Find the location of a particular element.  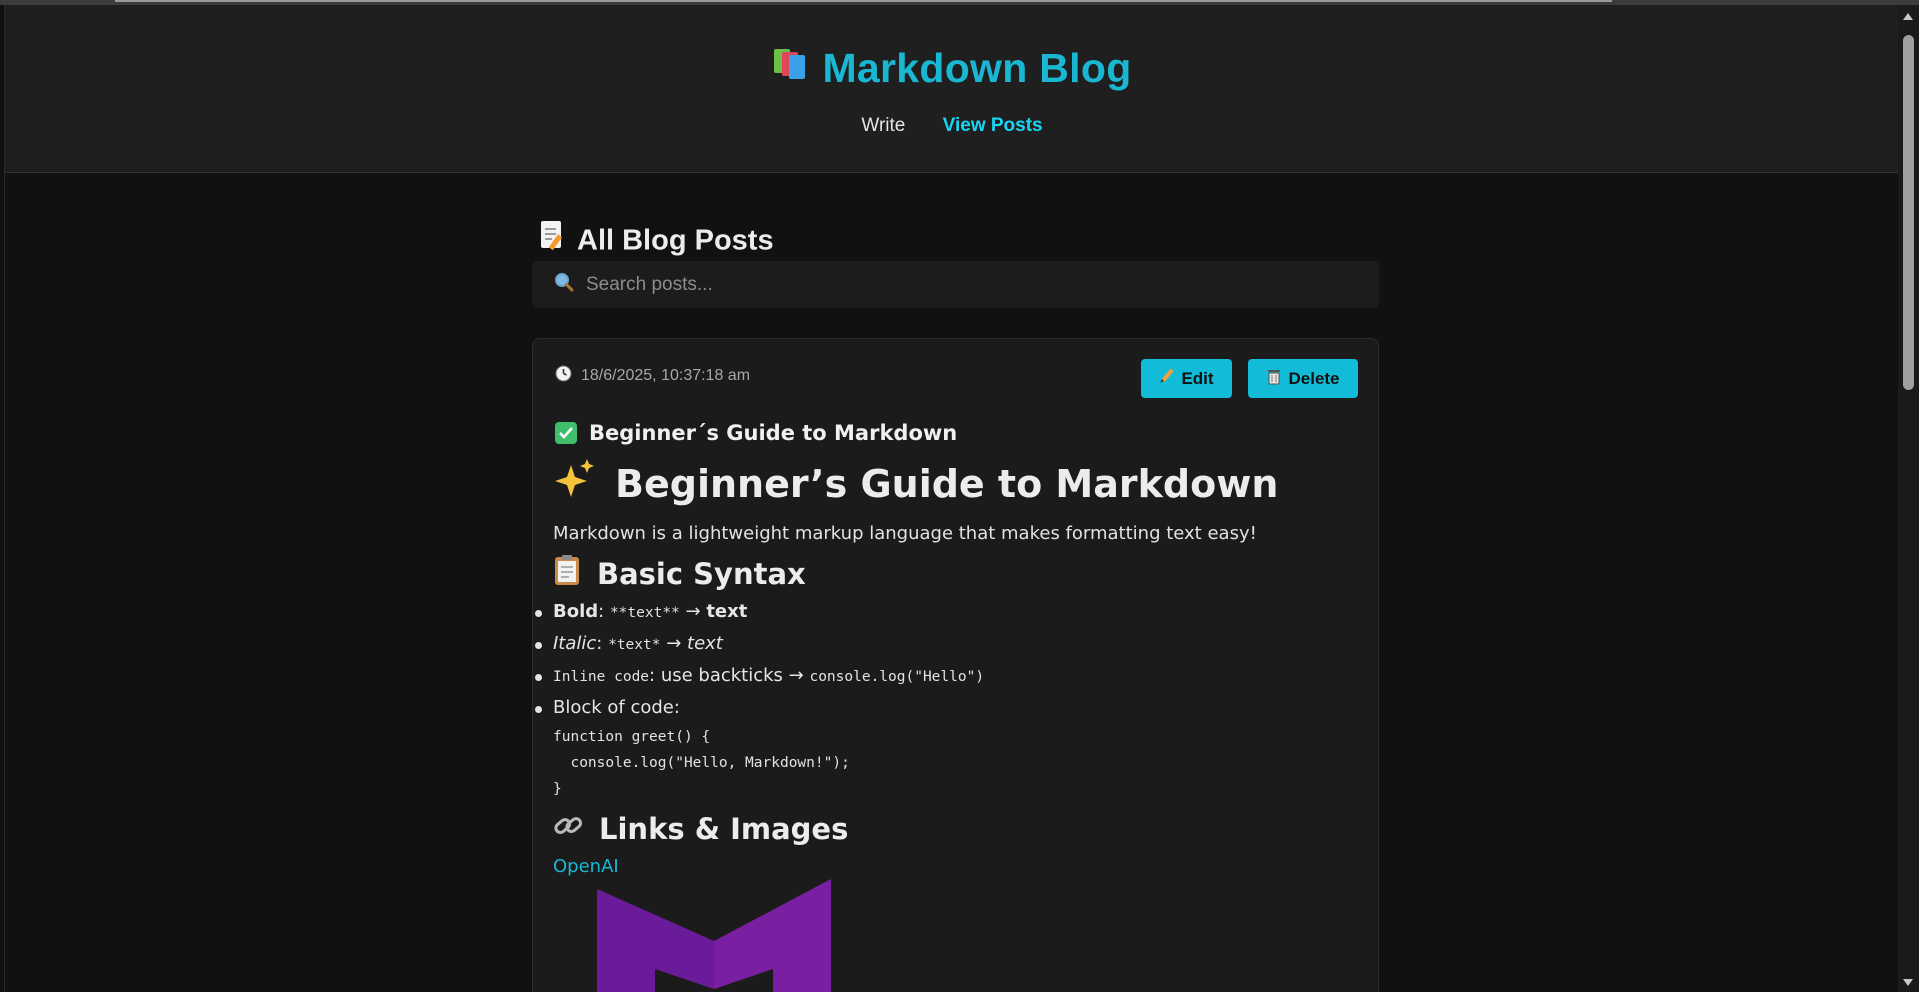

basic-syntax-heading: Basic Syntax is located at coordinates (953, 573).